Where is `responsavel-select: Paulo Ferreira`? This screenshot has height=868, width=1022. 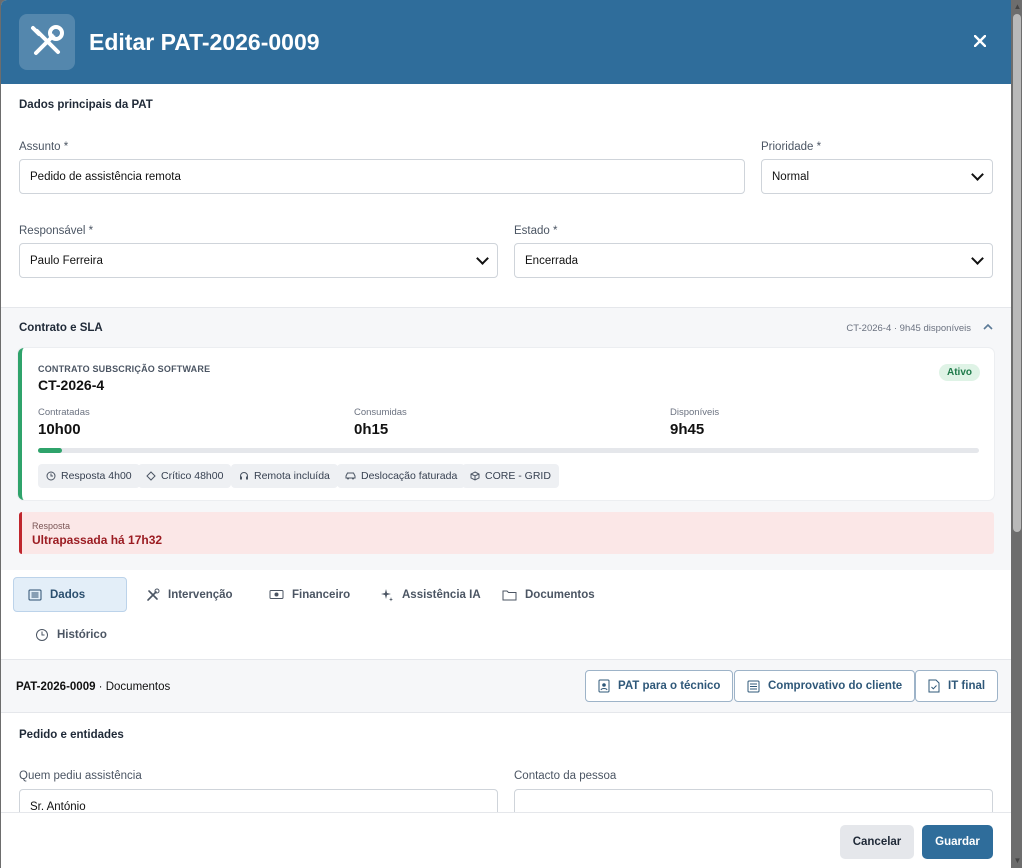
responsavel-select: Paulo Ferreira is located at coordinates (258, 260).